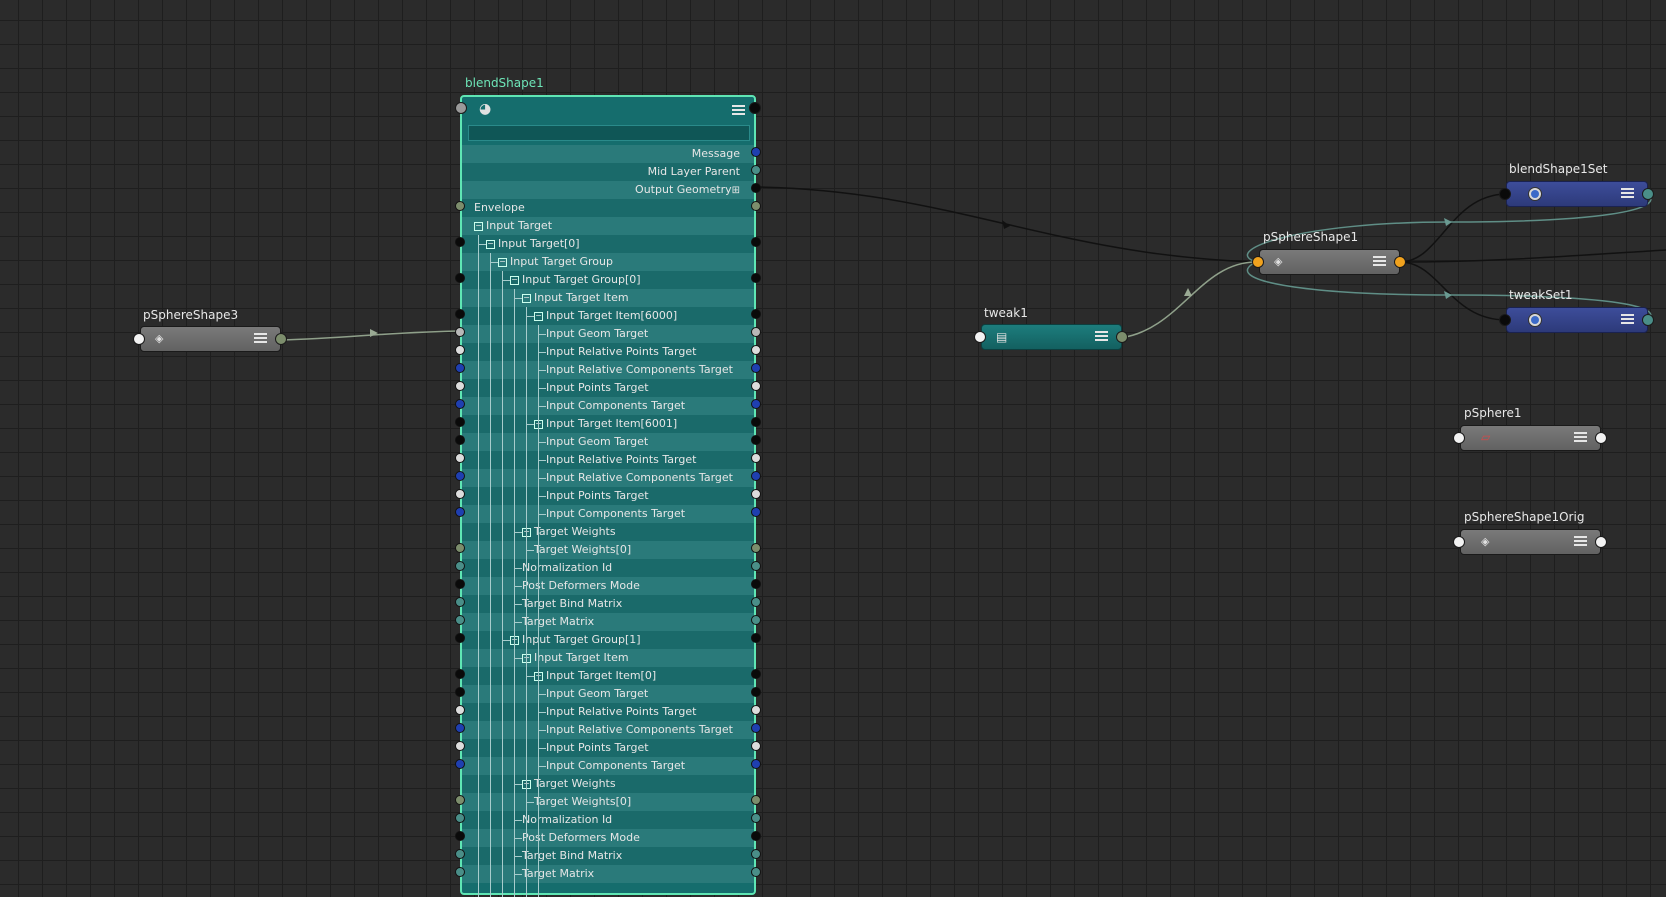 This screenshot has height=897, width=1666. What do you see at coordinates (609, 133) in the screenshot?
I see `attribute-filter-field` at bounding box center [609, 133].